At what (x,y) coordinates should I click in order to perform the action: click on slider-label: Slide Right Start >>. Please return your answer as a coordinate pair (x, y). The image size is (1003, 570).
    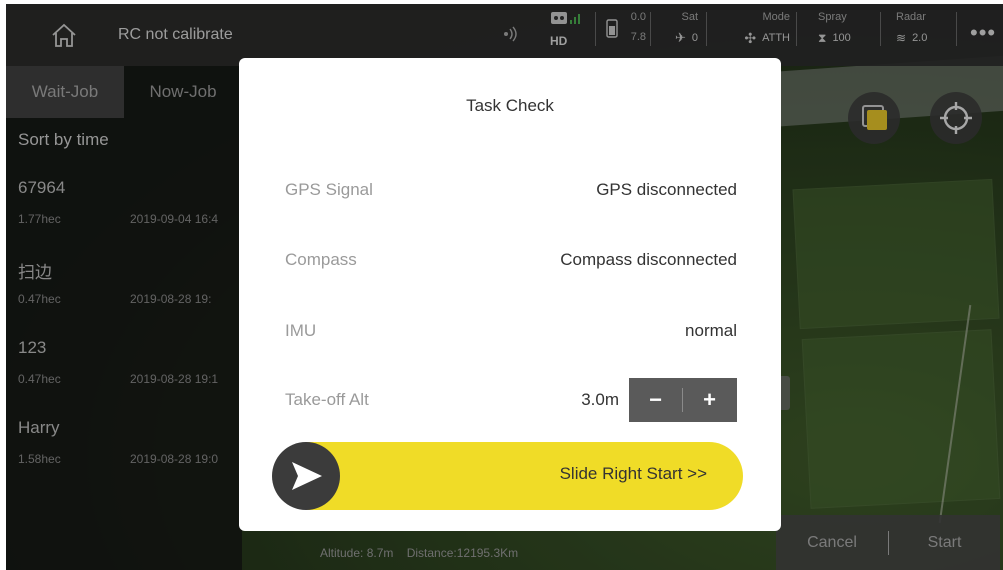
    Looking at the image, I should click on (633, 473).